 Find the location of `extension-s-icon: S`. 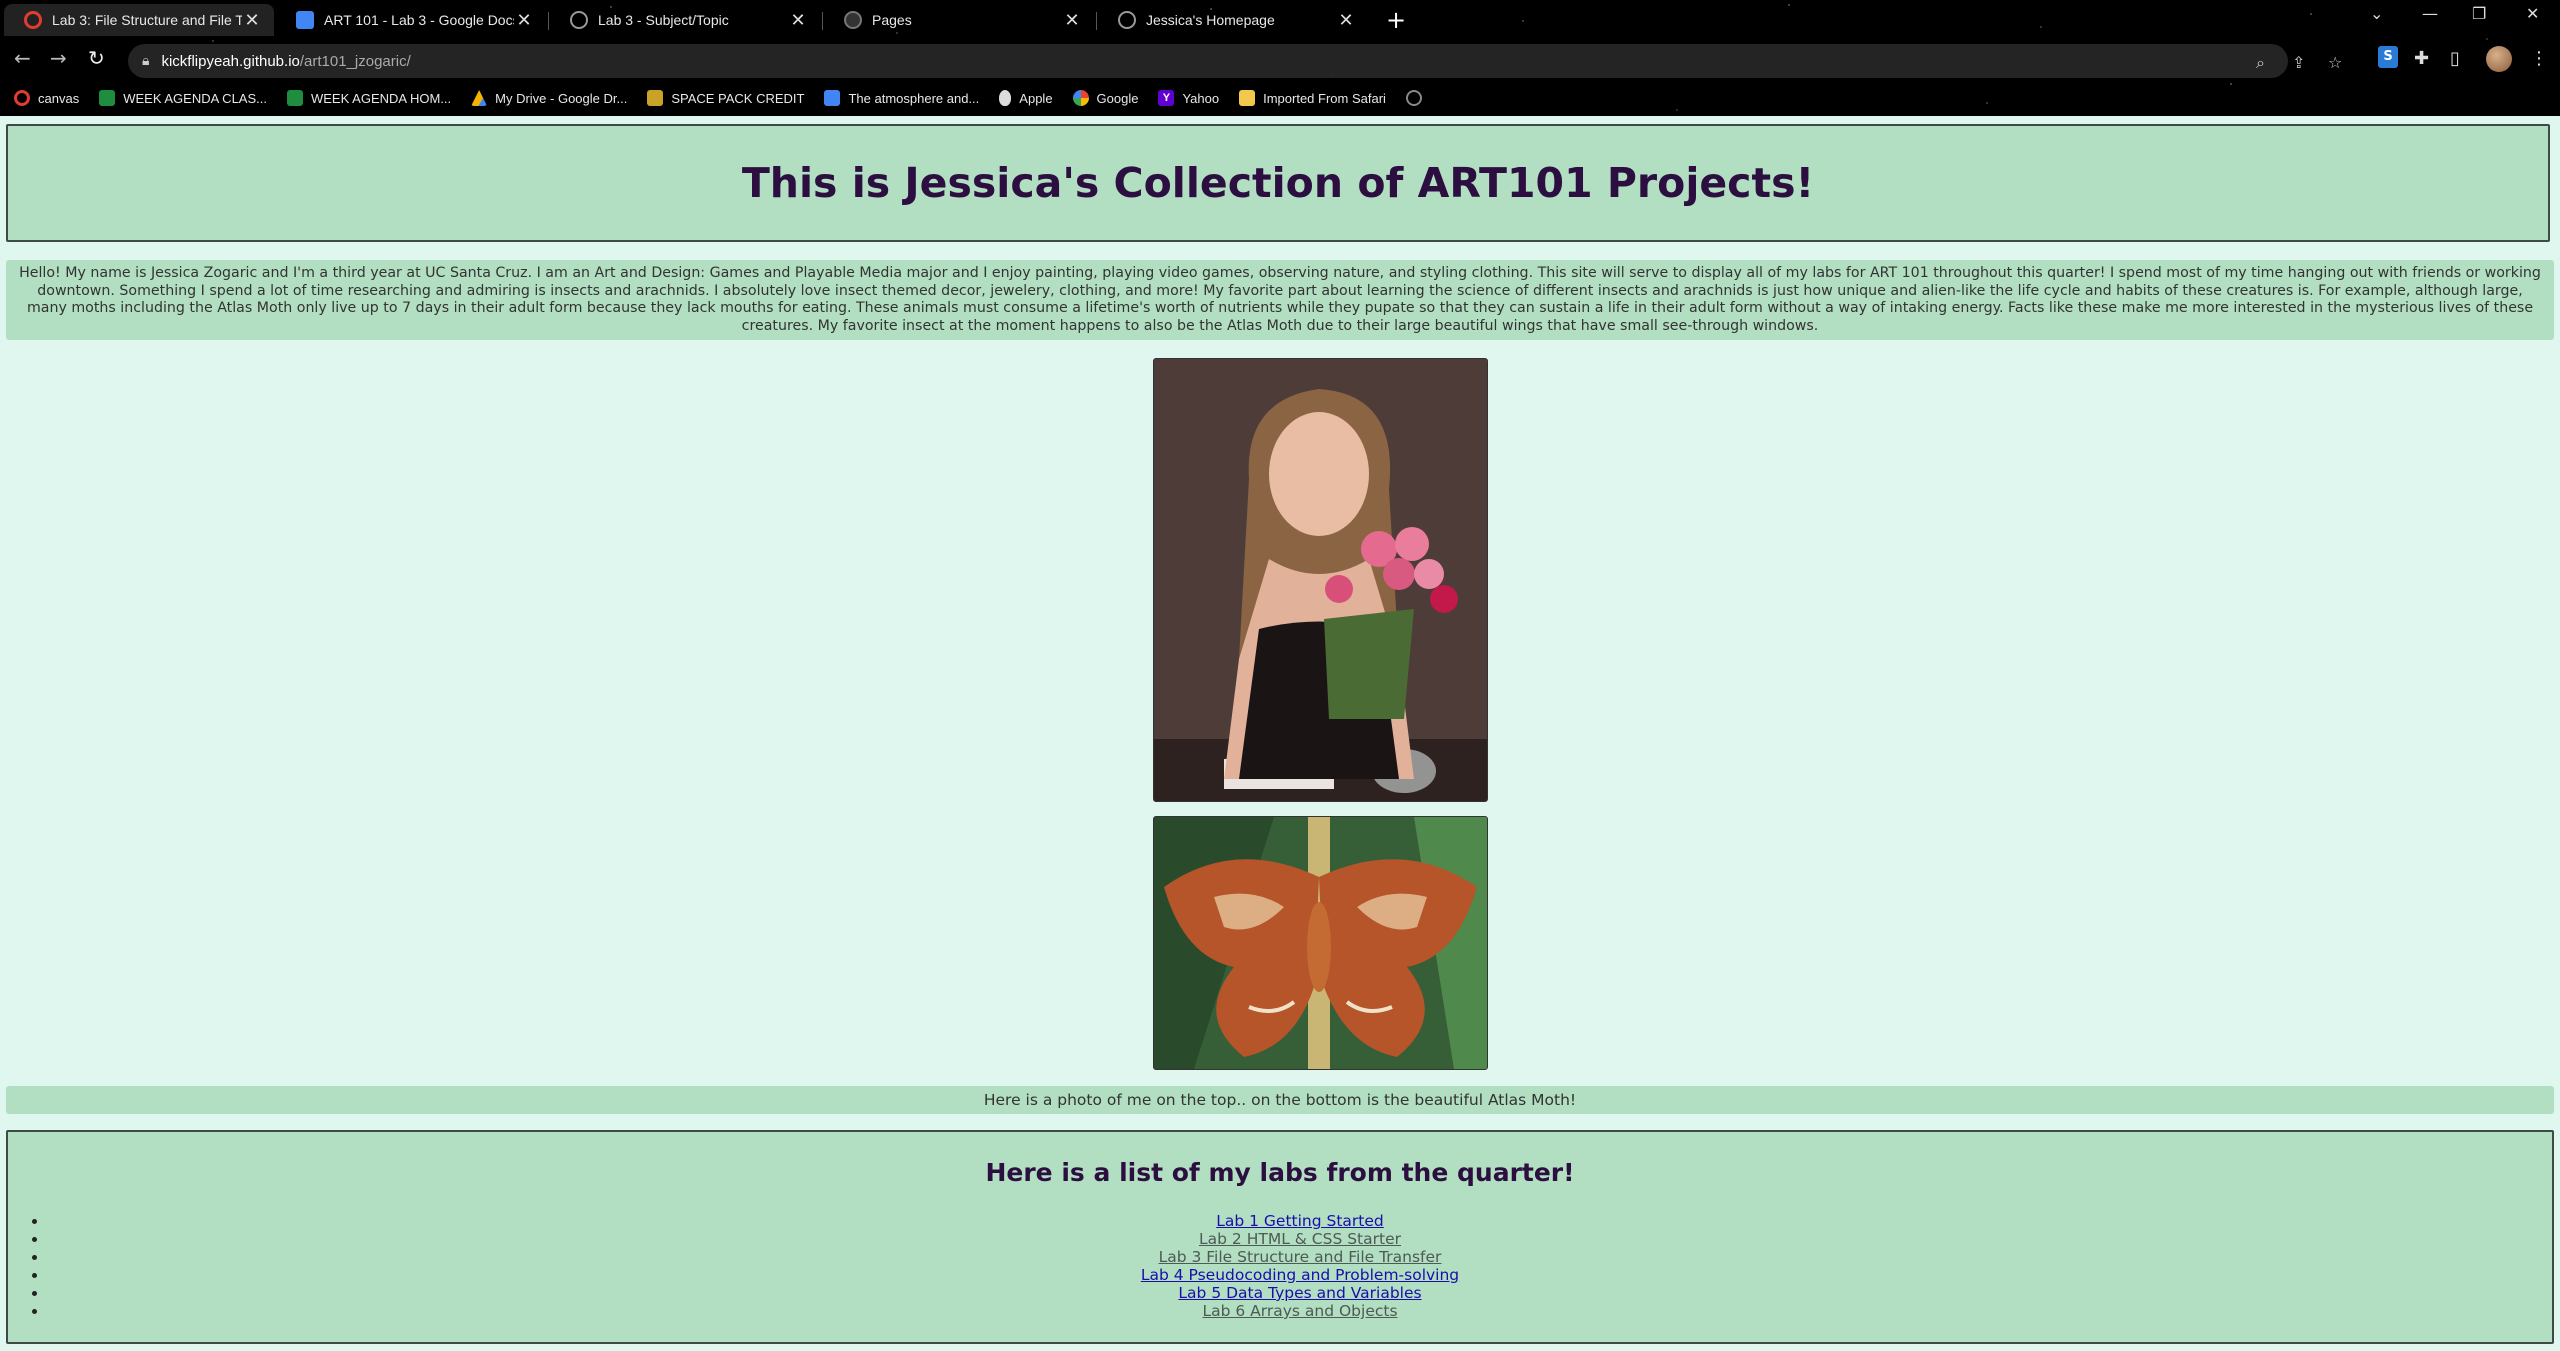

extension-s-icon: S is located at coordinates (2388, 57).